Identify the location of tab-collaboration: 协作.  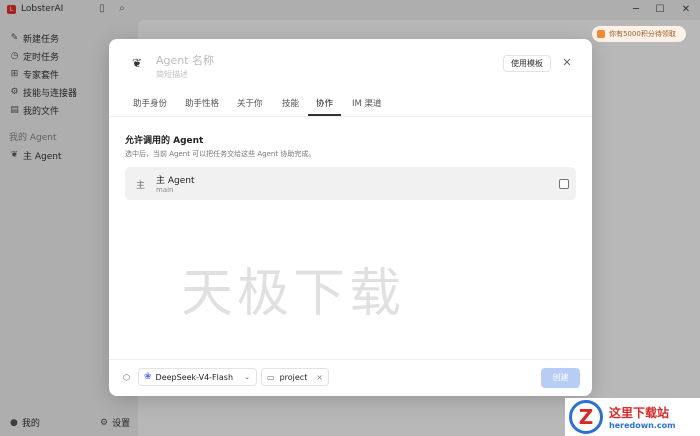
(325, 105).